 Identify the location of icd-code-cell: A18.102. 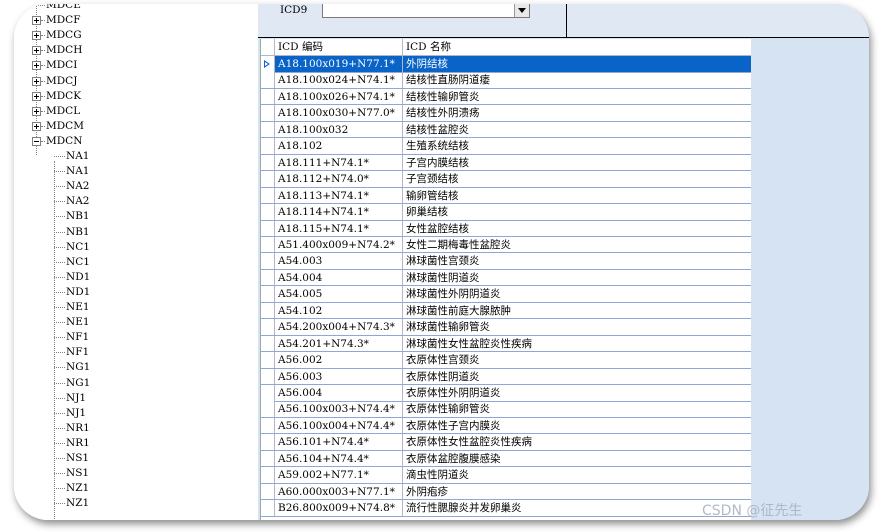
(339, 146).